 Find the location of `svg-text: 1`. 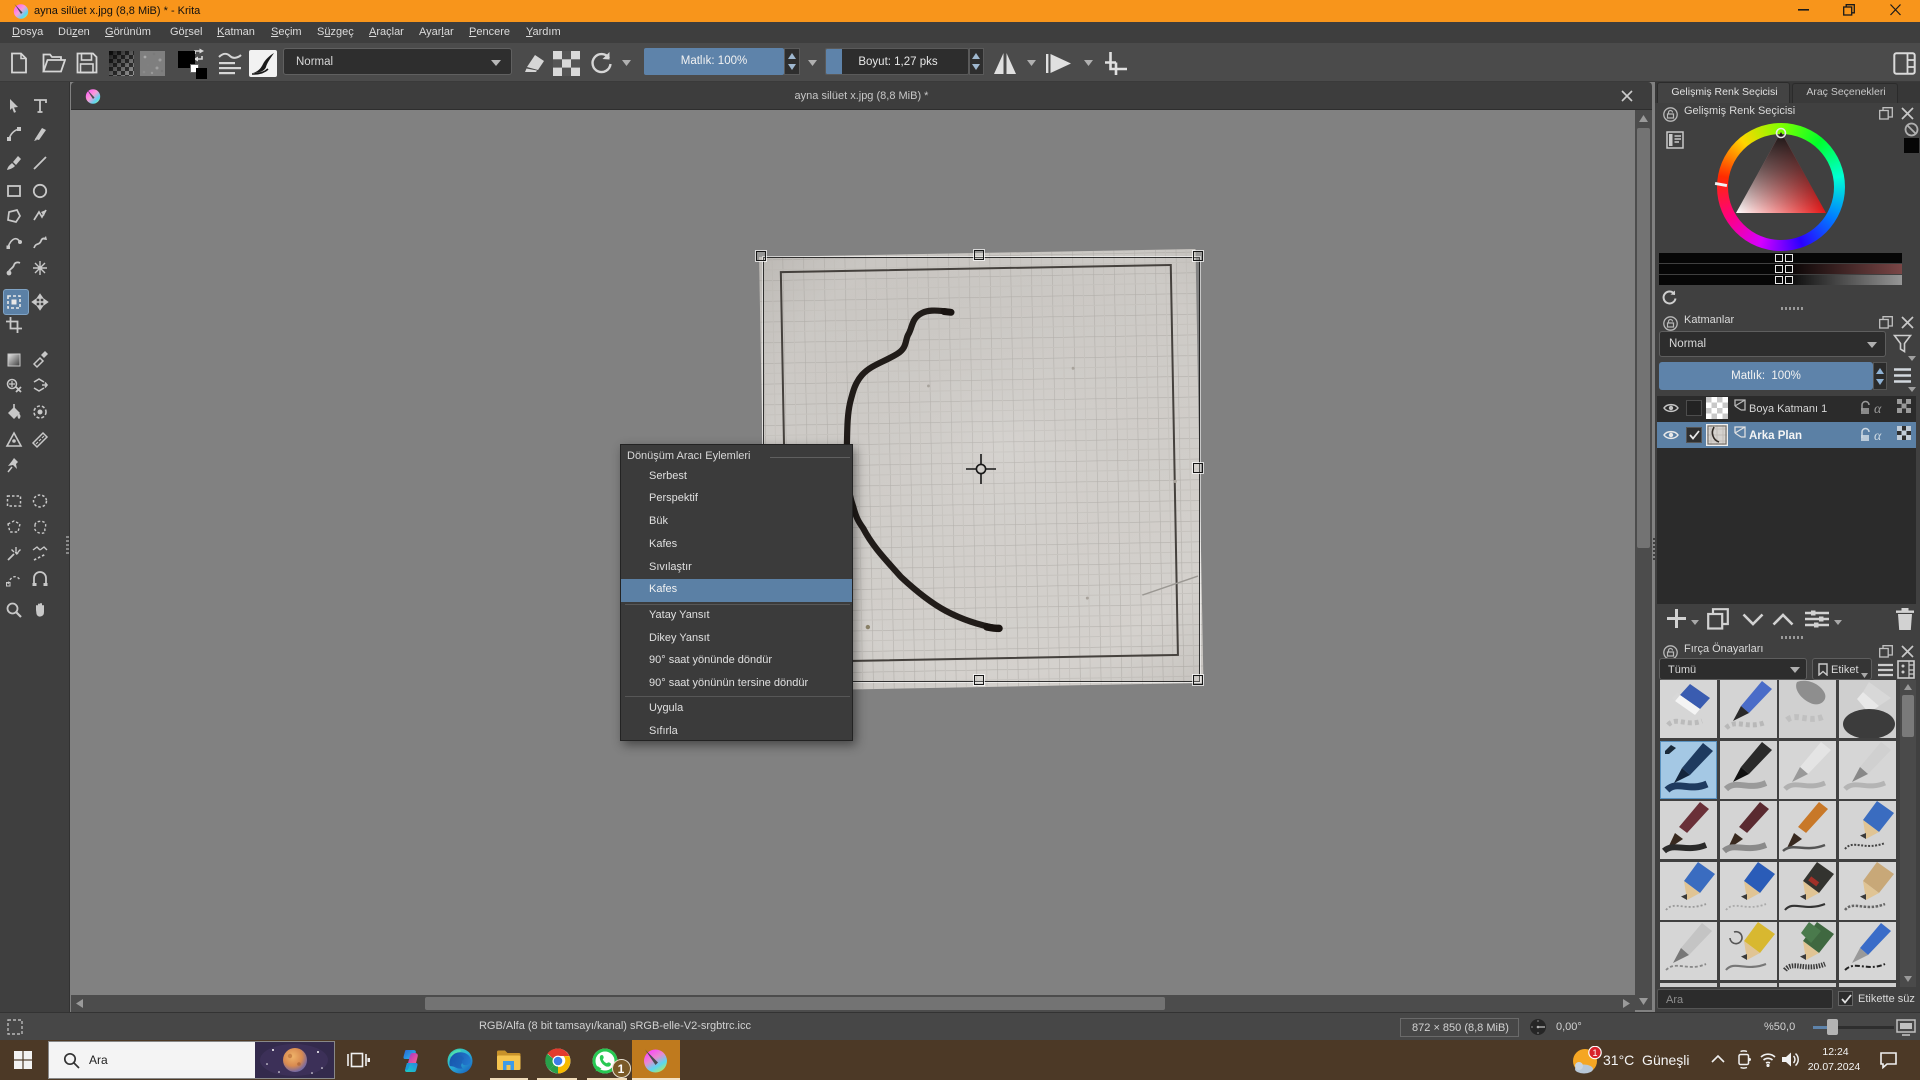

svg-text: 1 is located at coordinates (1594, 1053).